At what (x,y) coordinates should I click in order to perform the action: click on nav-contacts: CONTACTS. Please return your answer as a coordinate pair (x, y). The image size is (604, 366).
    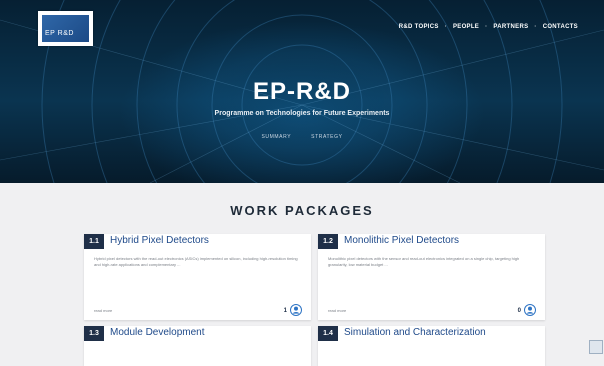
    Looking at the image, I should click on (560, 27).